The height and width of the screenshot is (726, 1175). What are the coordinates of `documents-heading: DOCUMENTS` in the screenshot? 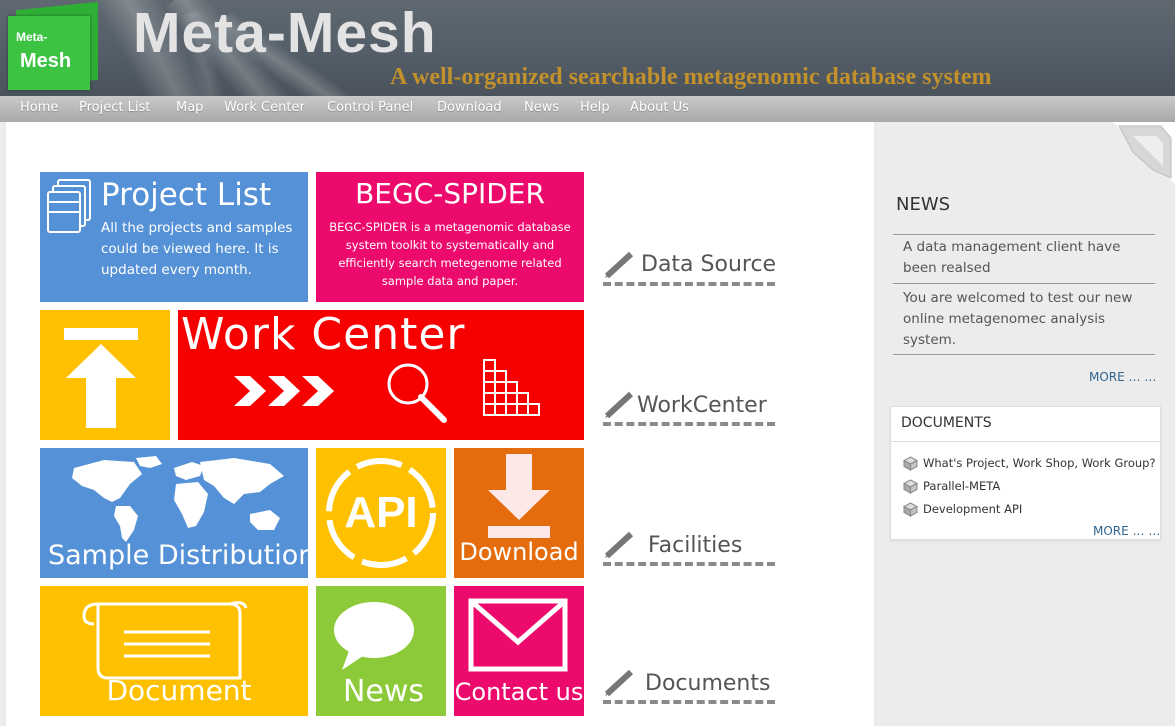 It's located at (946, 423).